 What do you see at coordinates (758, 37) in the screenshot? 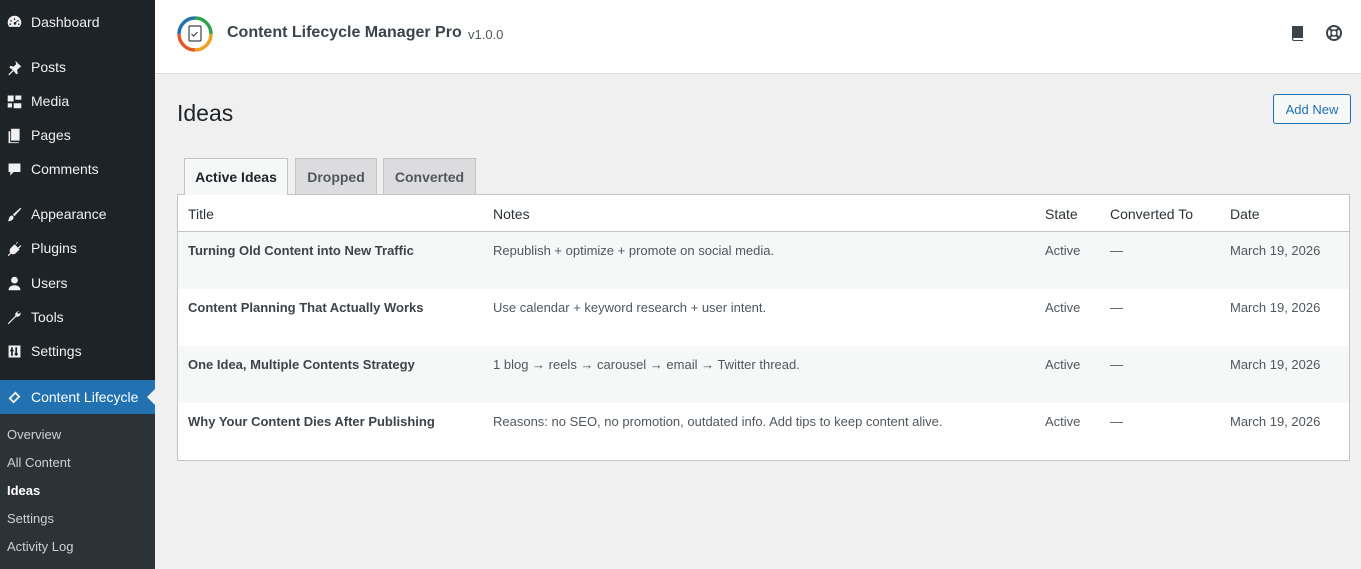
I see `plugin-header: Content Lifecycle Manager Pro v1.0.0` at bounding box center [758, 37].